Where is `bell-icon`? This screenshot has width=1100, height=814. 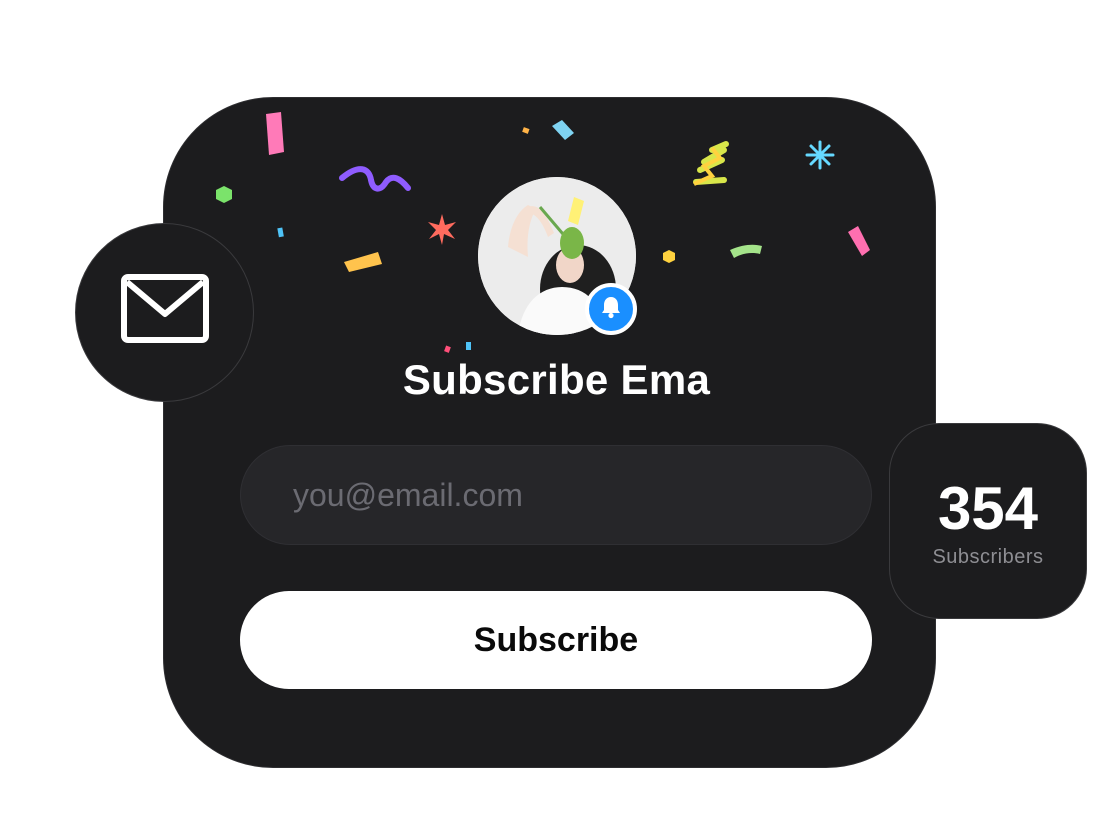 bell-icon is located at coordinates (611, 309).